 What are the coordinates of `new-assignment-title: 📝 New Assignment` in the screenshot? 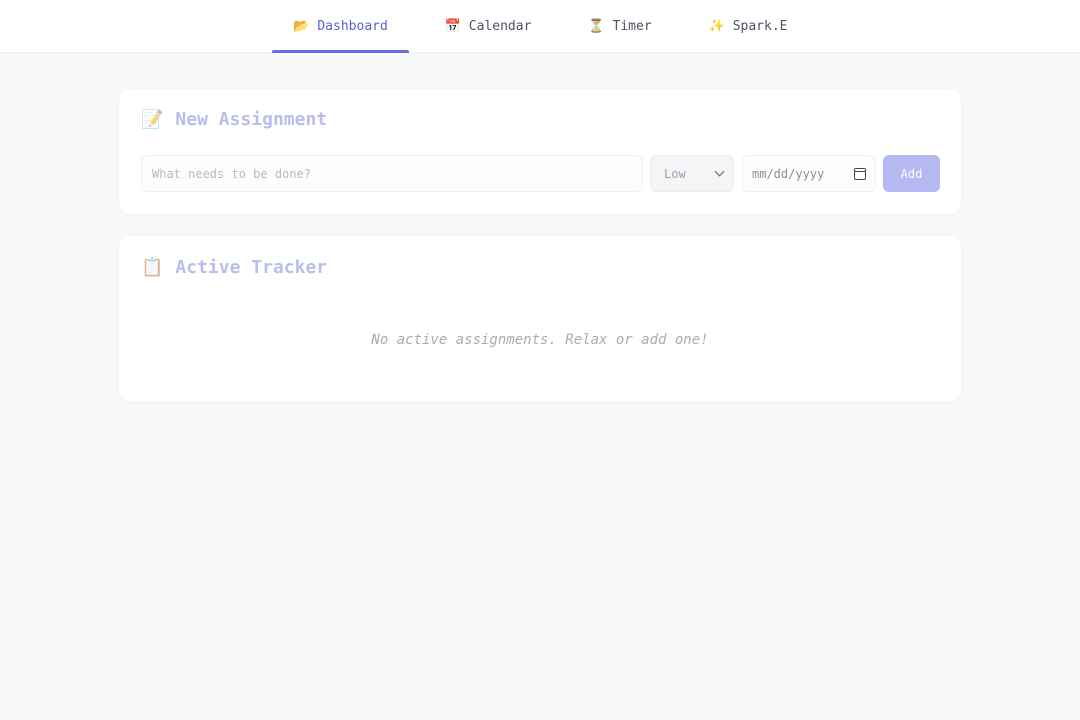 It's located at (234, 119).